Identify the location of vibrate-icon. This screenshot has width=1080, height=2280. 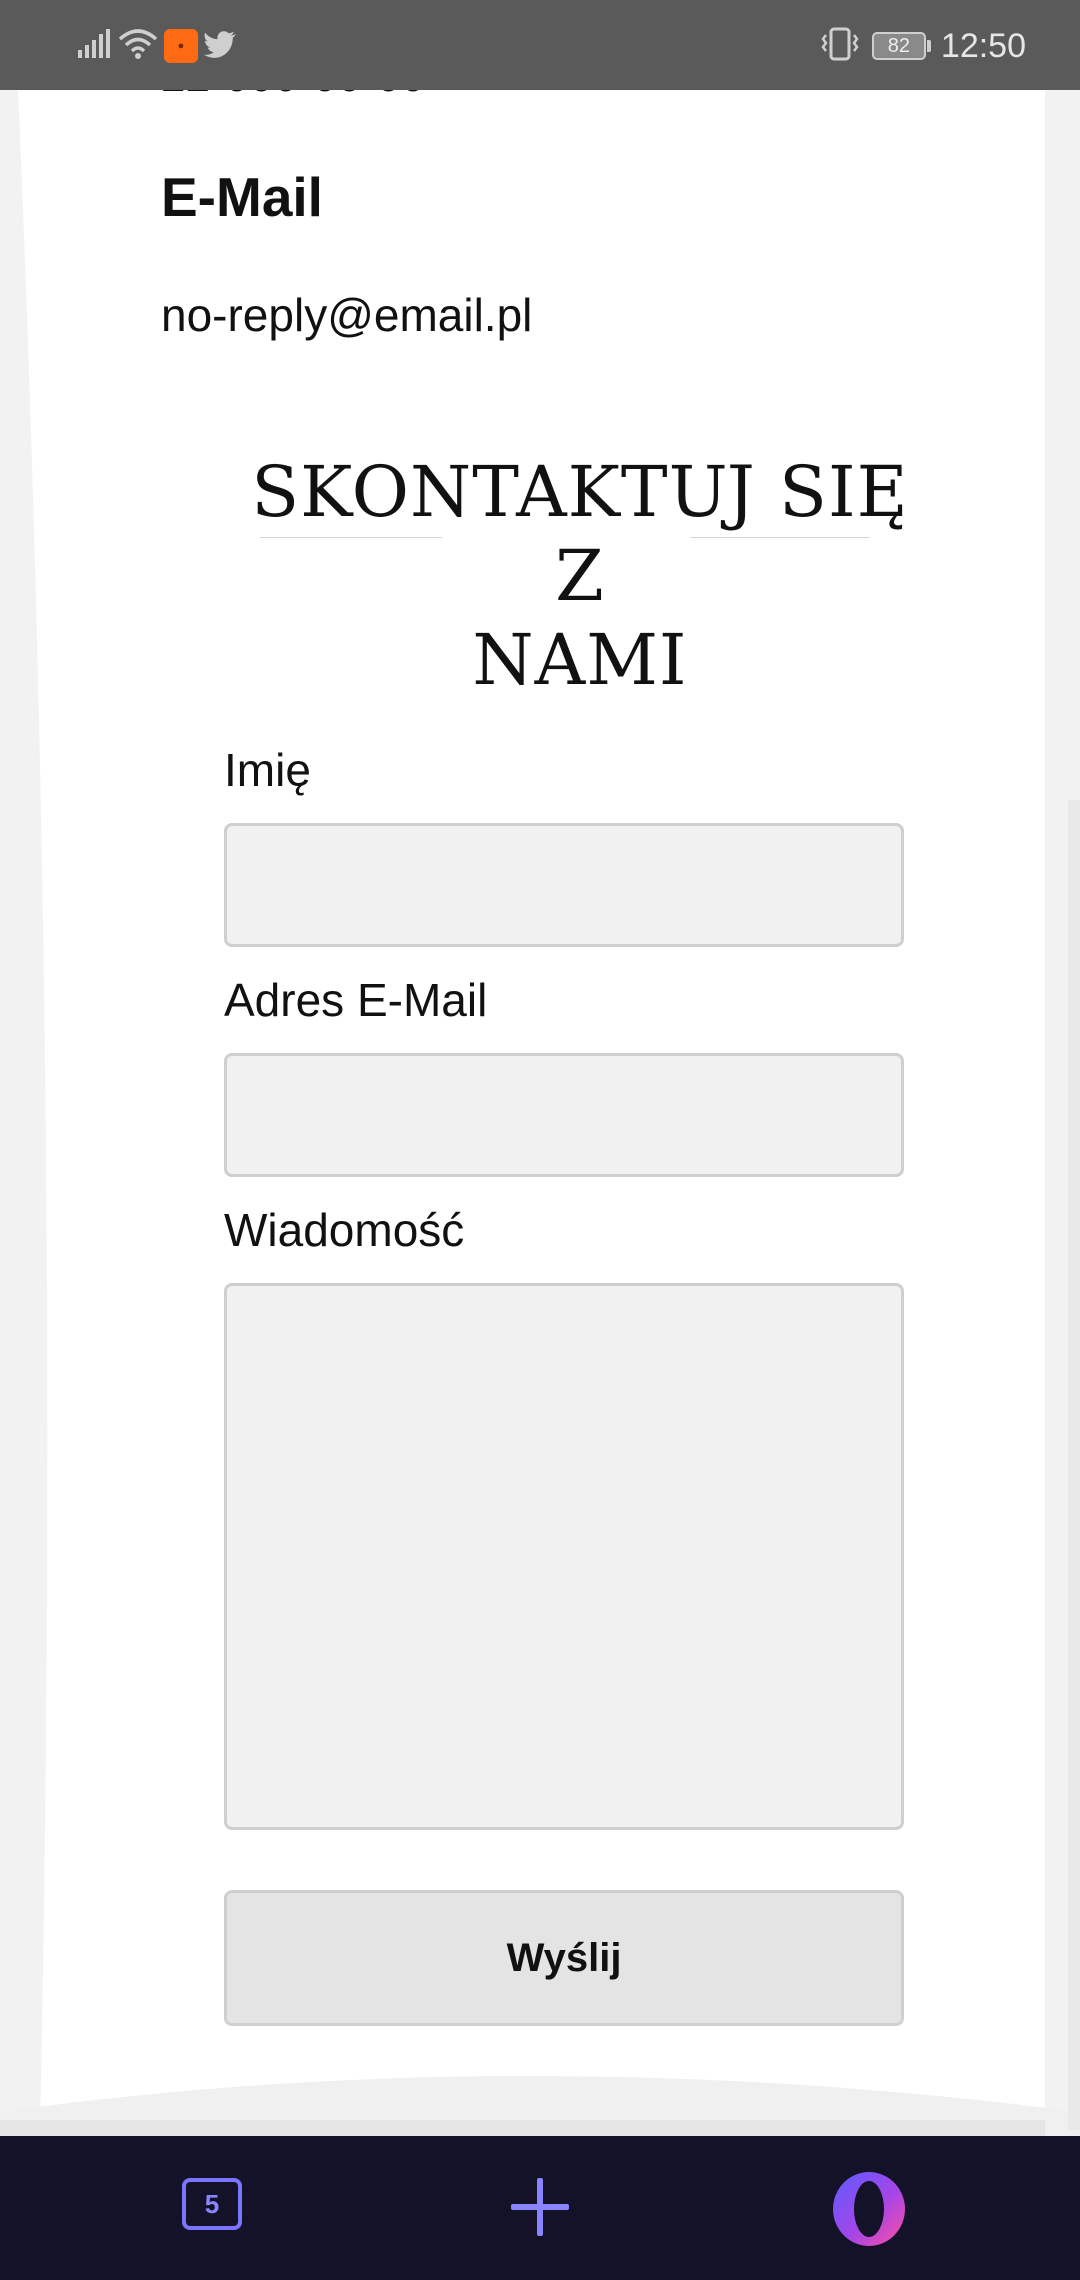
(840, 46).